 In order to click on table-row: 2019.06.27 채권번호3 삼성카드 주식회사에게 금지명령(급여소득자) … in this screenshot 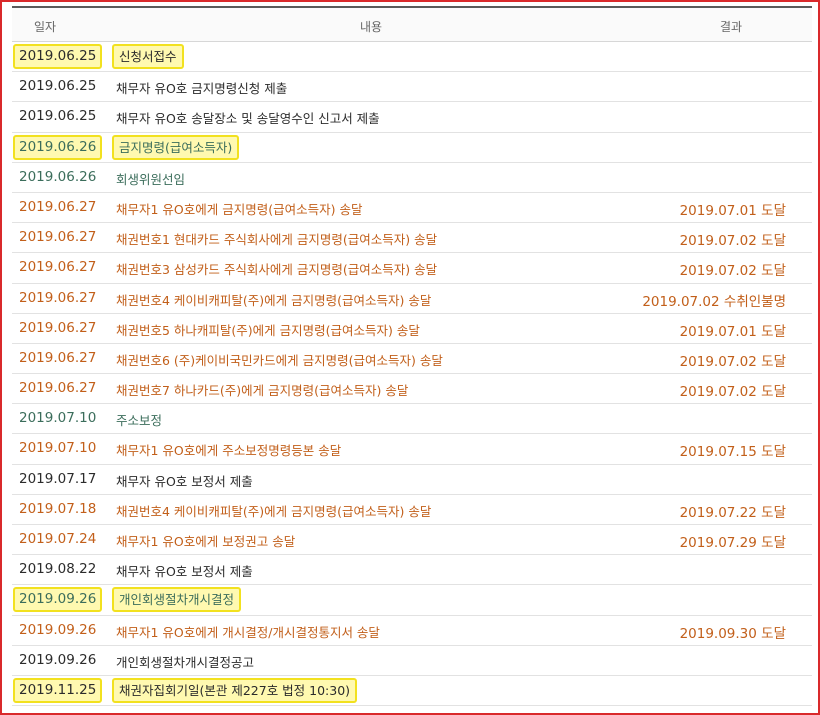, I will do `click(412, 268)`.